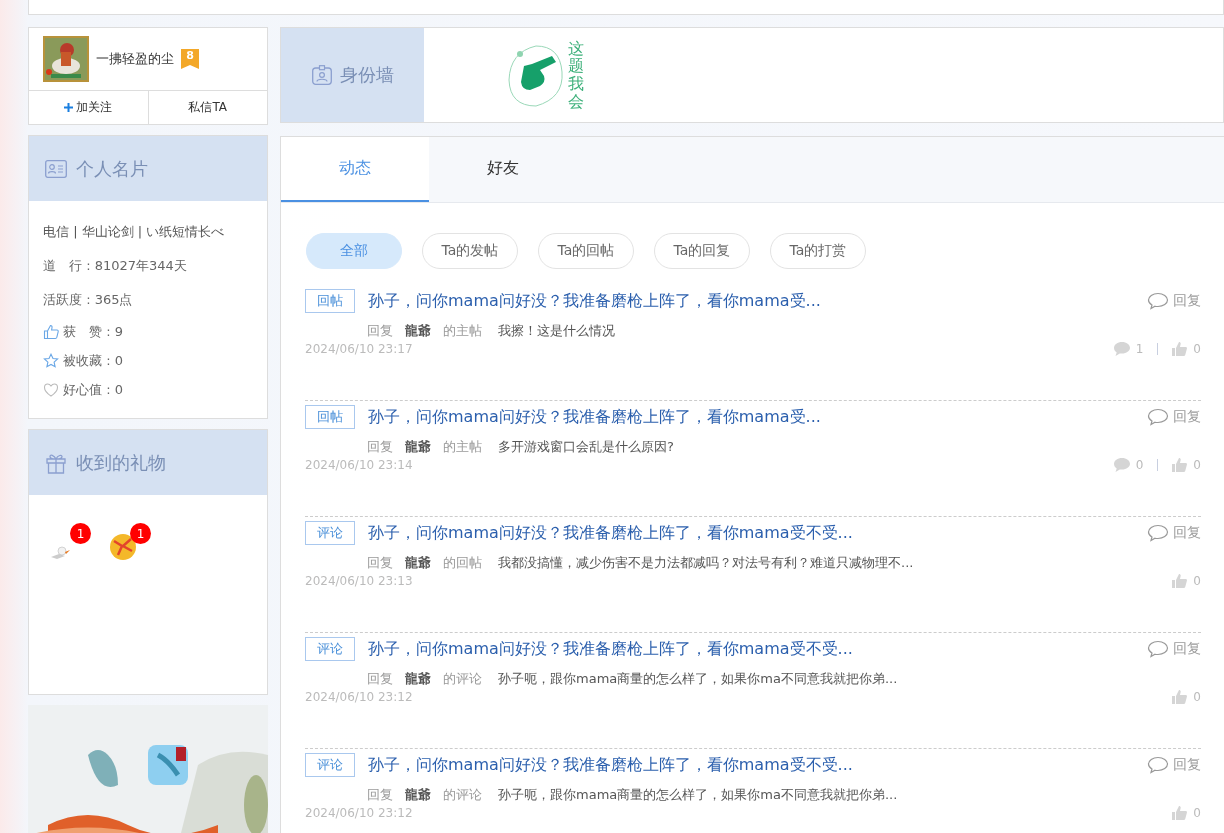 This screenshot has height=833, width=1224. I want to click on tab: 动态, so click(355, 169).